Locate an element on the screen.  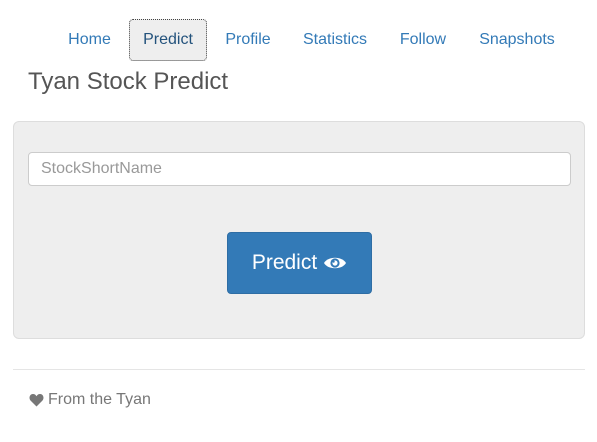
nav-statistics: Statistics is located at coordinates (335, 40).